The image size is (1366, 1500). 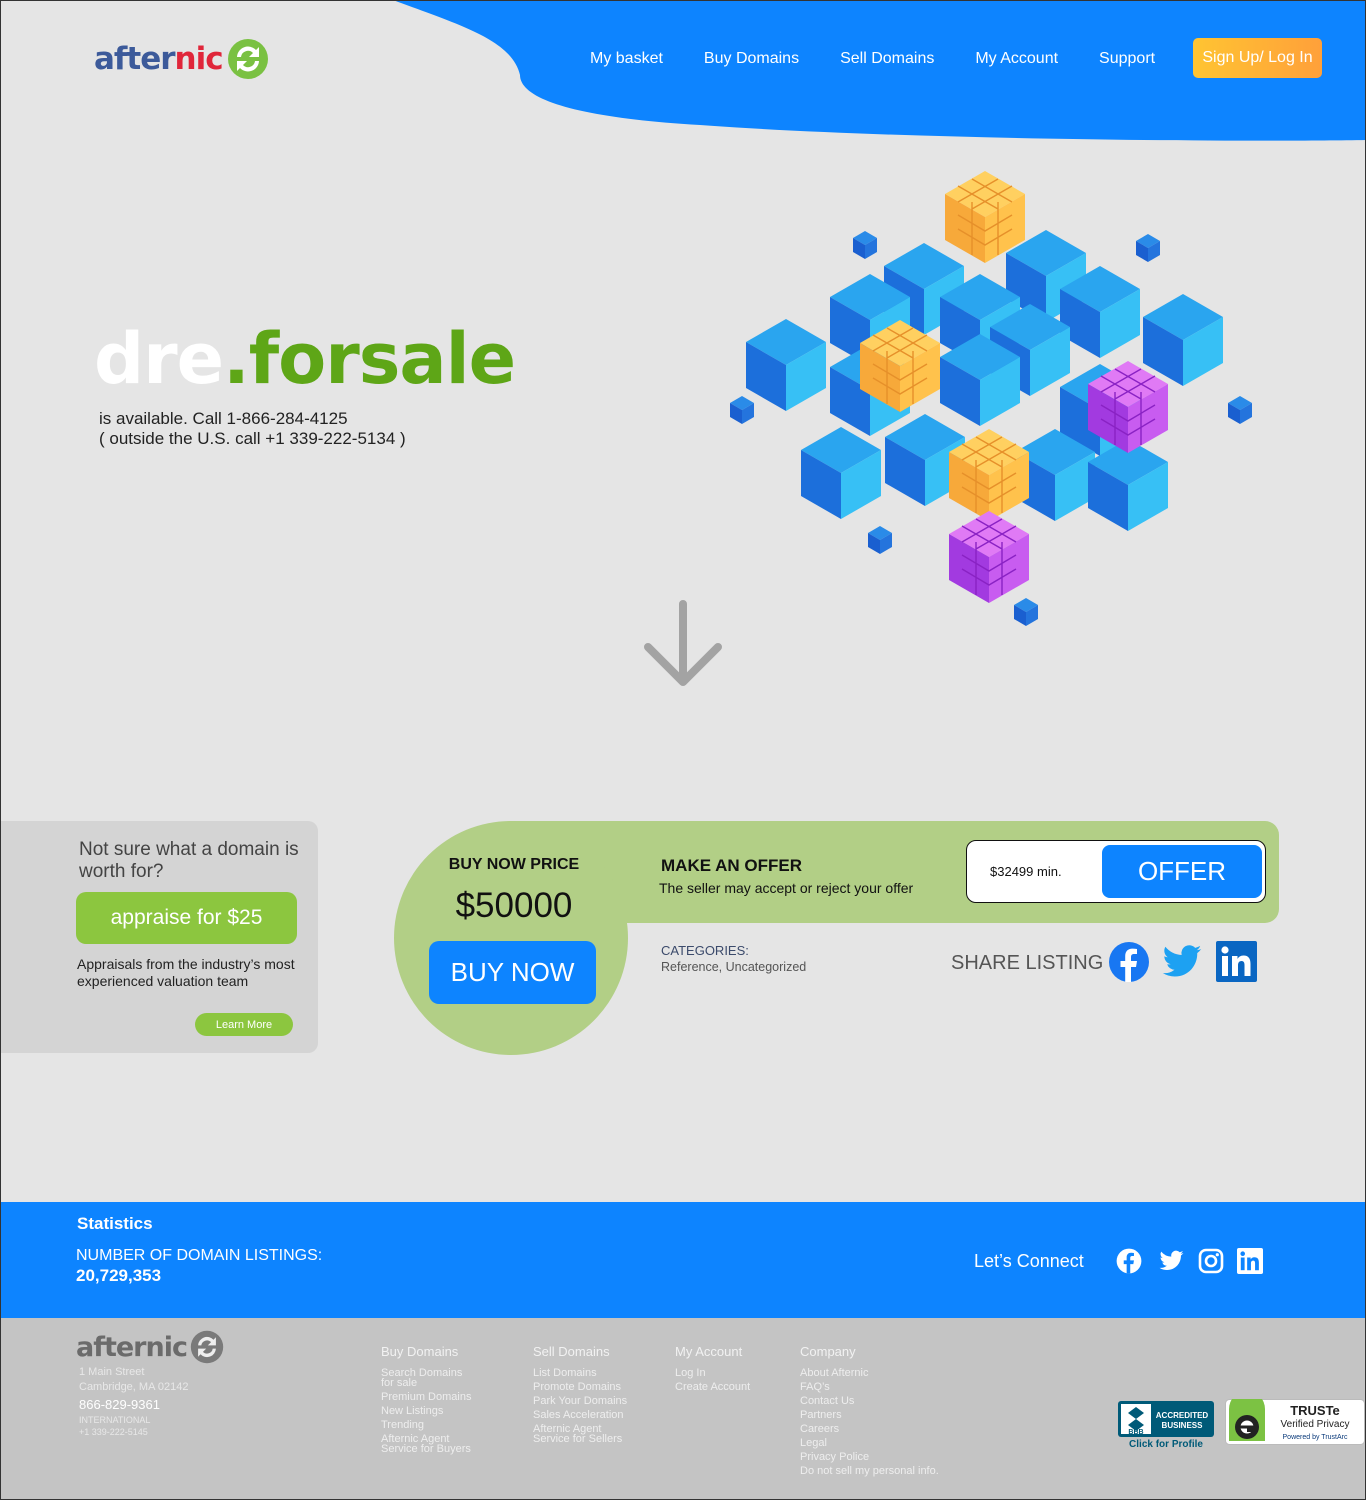 What do you see at coordinates (751, 59) in the screenshot?
I see `nav-buy-domains: Buy Domains` at bounding box center [751, 59].